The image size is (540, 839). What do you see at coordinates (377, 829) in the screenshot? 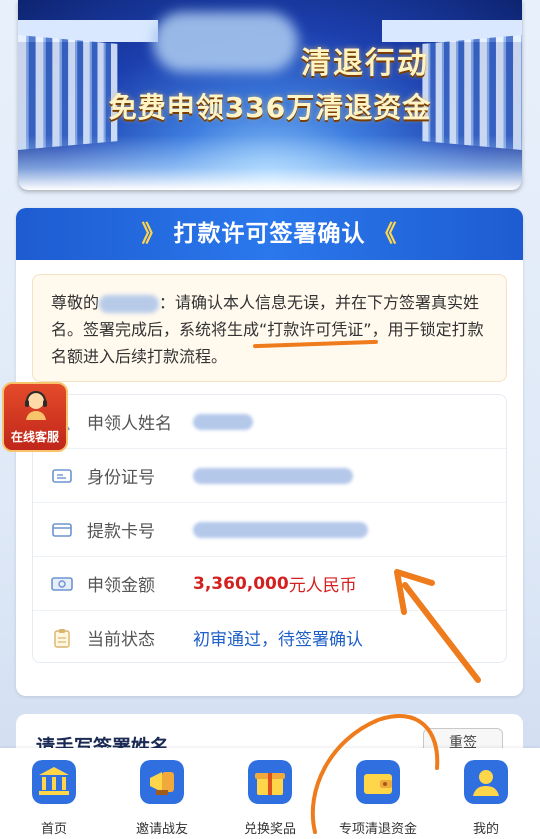
I see `nav-label: 专项清退资金` at bounding box center [377, 829].